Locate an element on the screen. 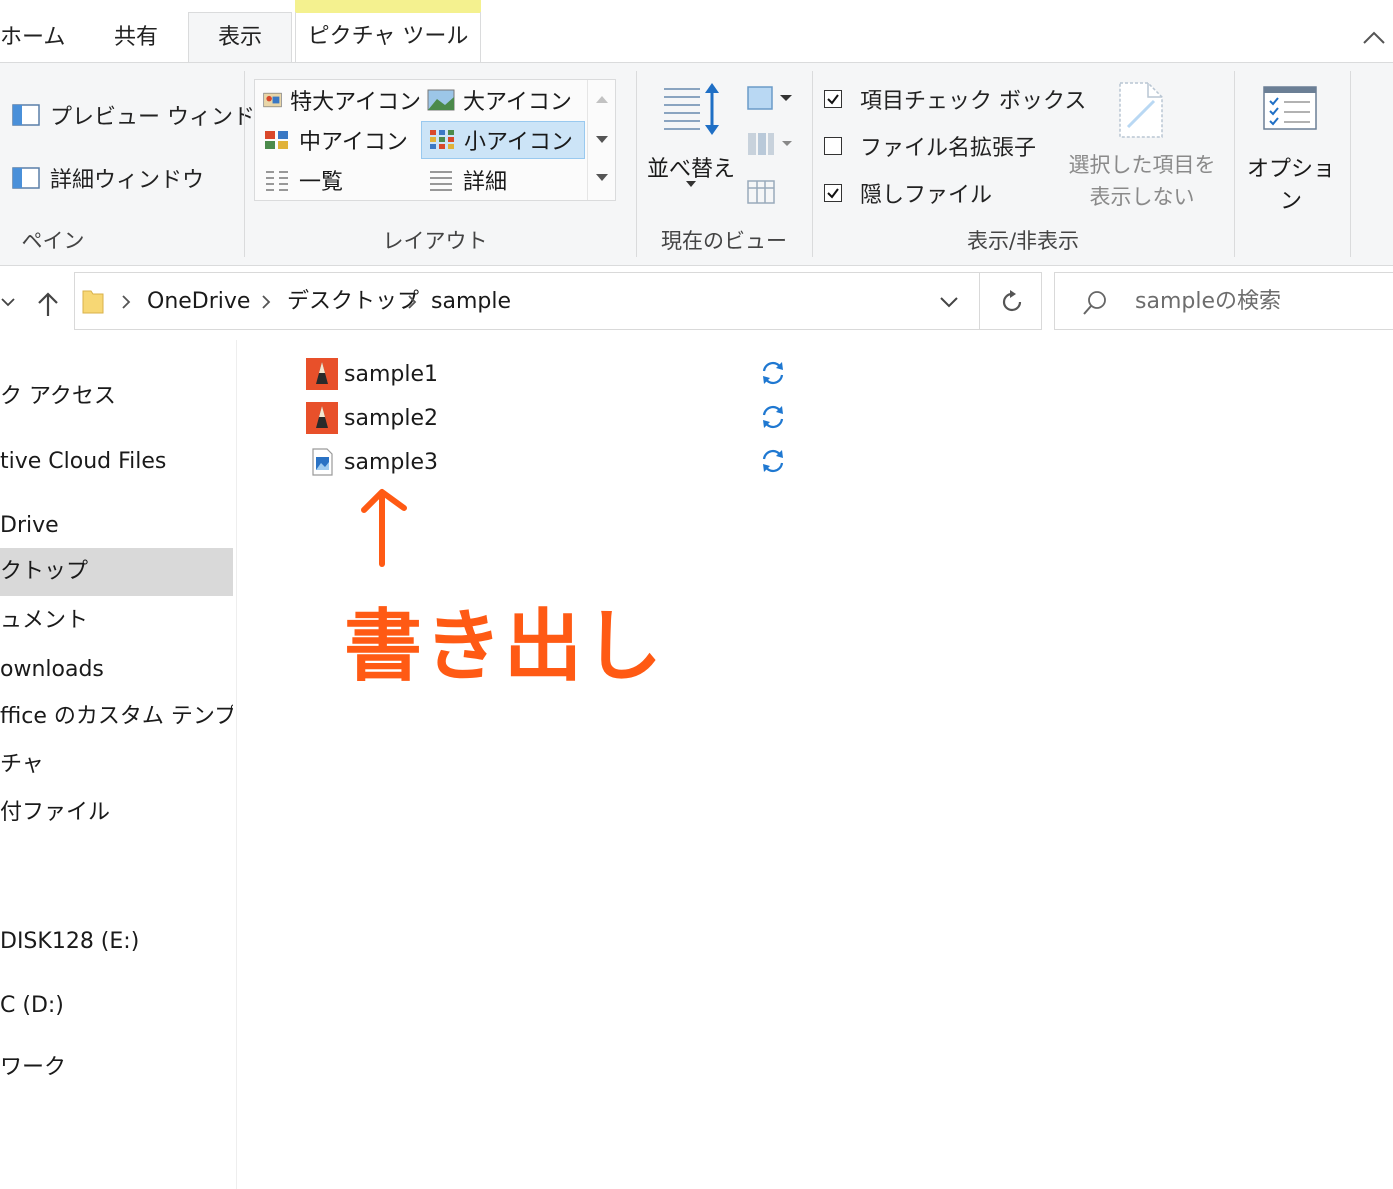 The height and width of the screenshot is (1189, 1393). layout-group-label: レイアウト is located at coordinates (435, 241).